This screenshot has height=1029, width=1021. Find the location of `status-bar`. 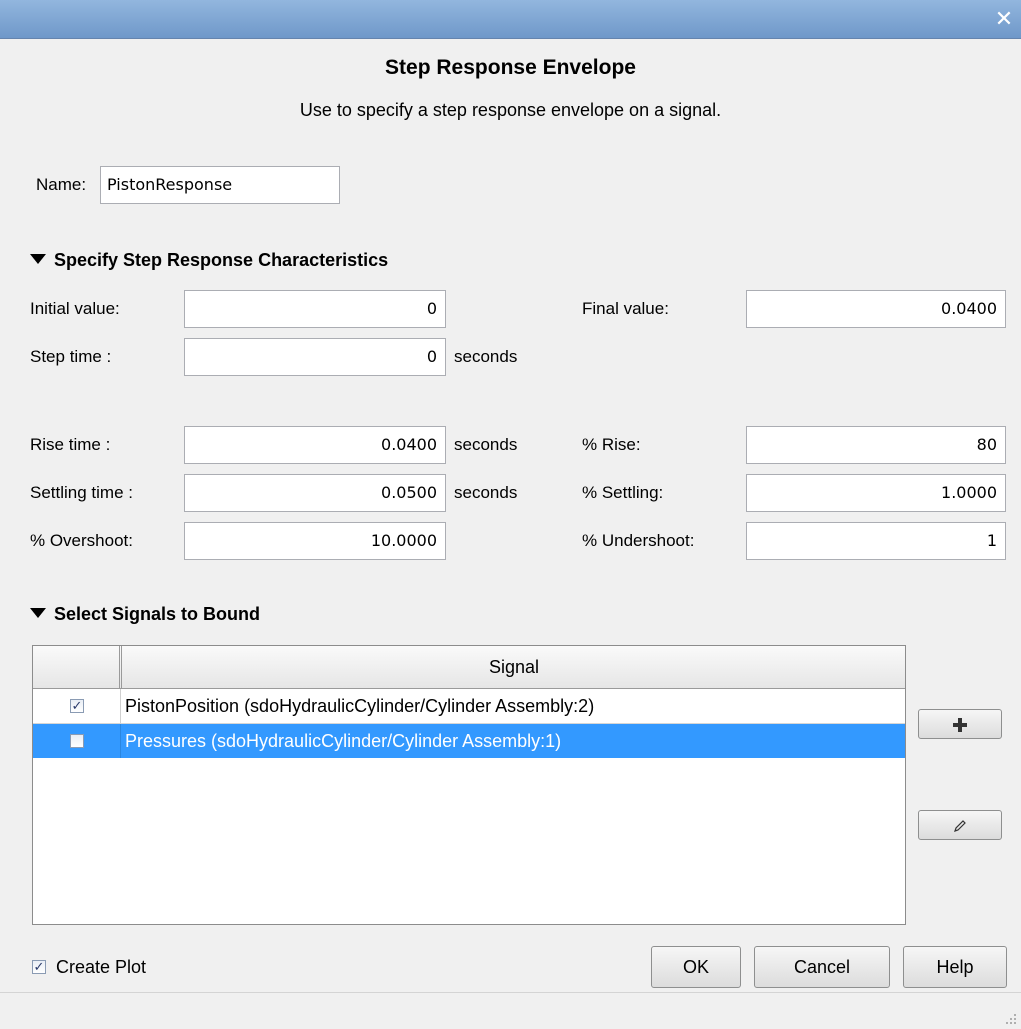

status-bar is located at coordinates (510, 1010).